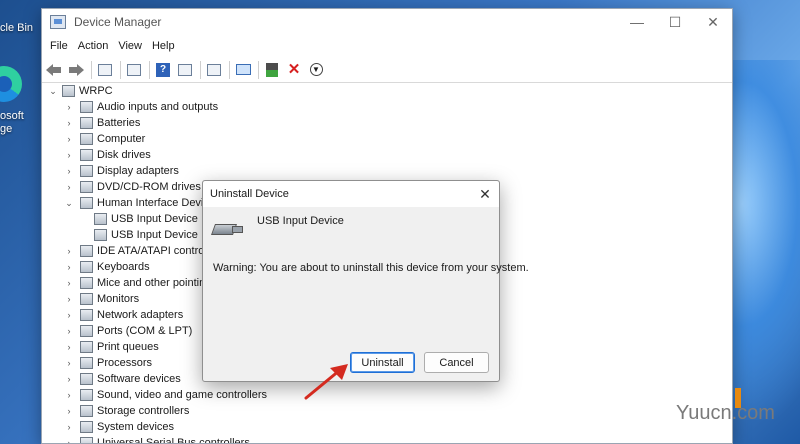 The height and width of the screenshot is (444, 800). I want to click on tree-item-label: Universal Serial Bus controllers, so click(173, 440).